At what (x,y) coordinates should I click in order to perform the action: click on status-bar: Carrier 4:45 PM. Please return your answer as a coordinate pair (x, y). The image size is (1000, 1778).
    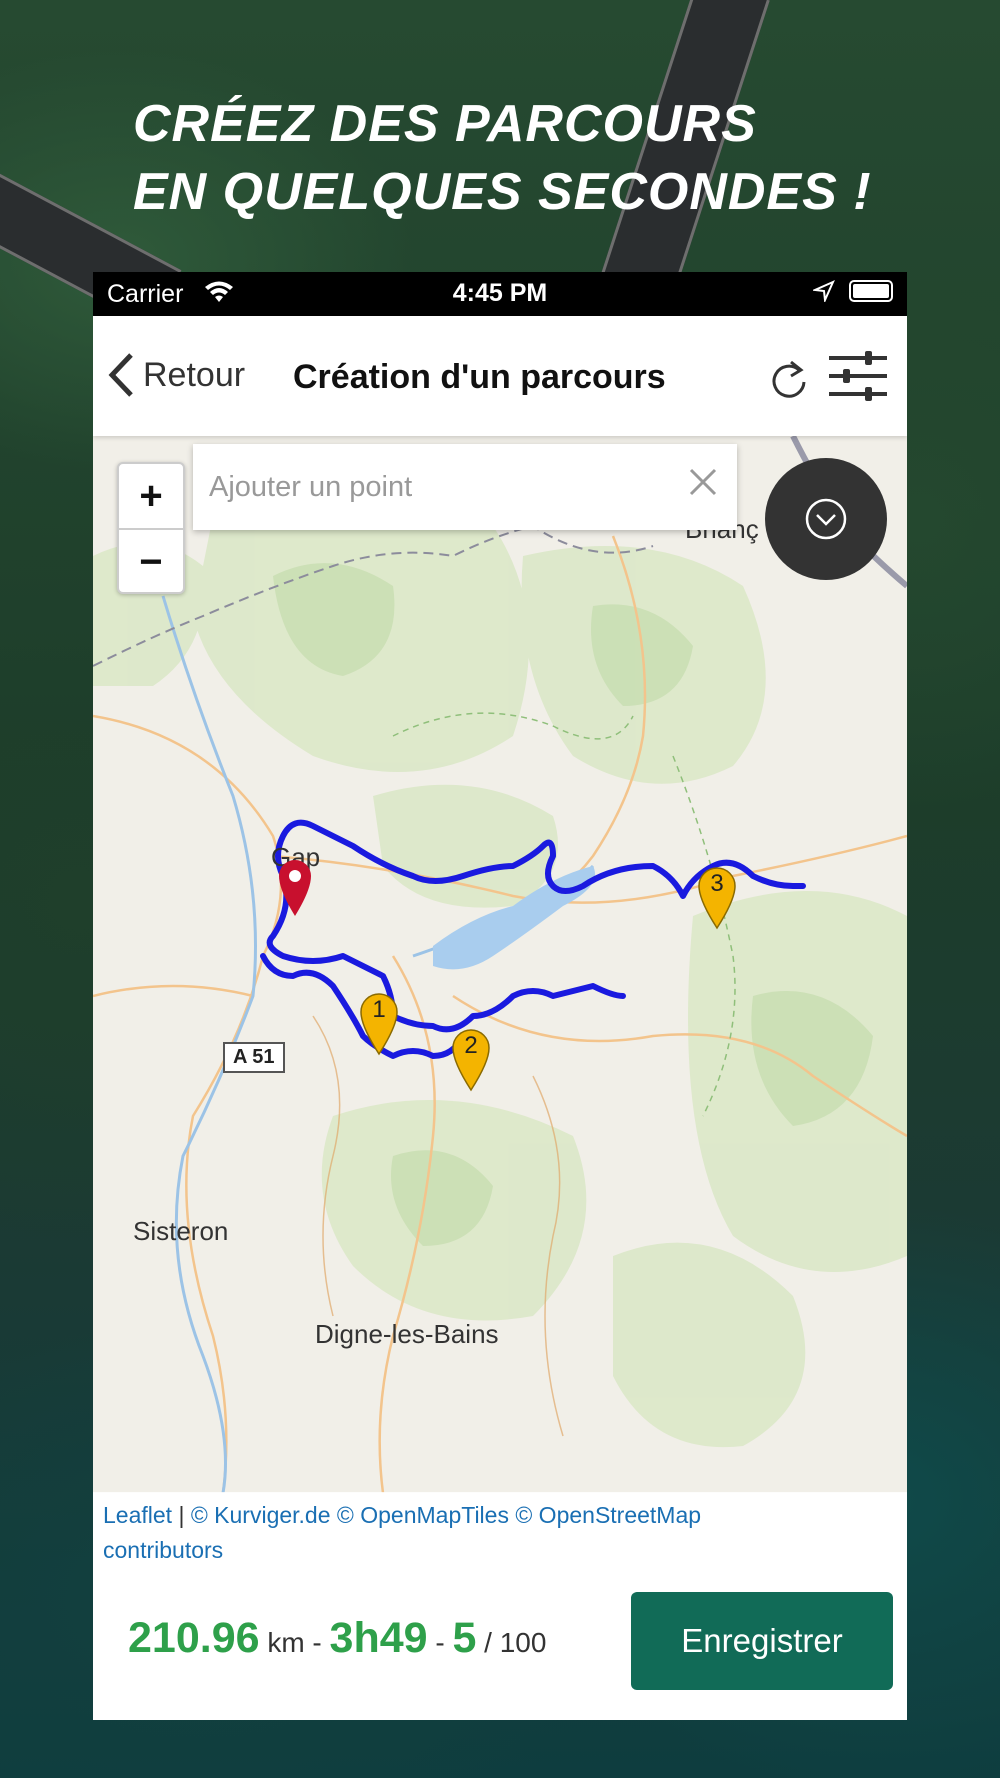
    Looking at the image, I should click on (500, 294).